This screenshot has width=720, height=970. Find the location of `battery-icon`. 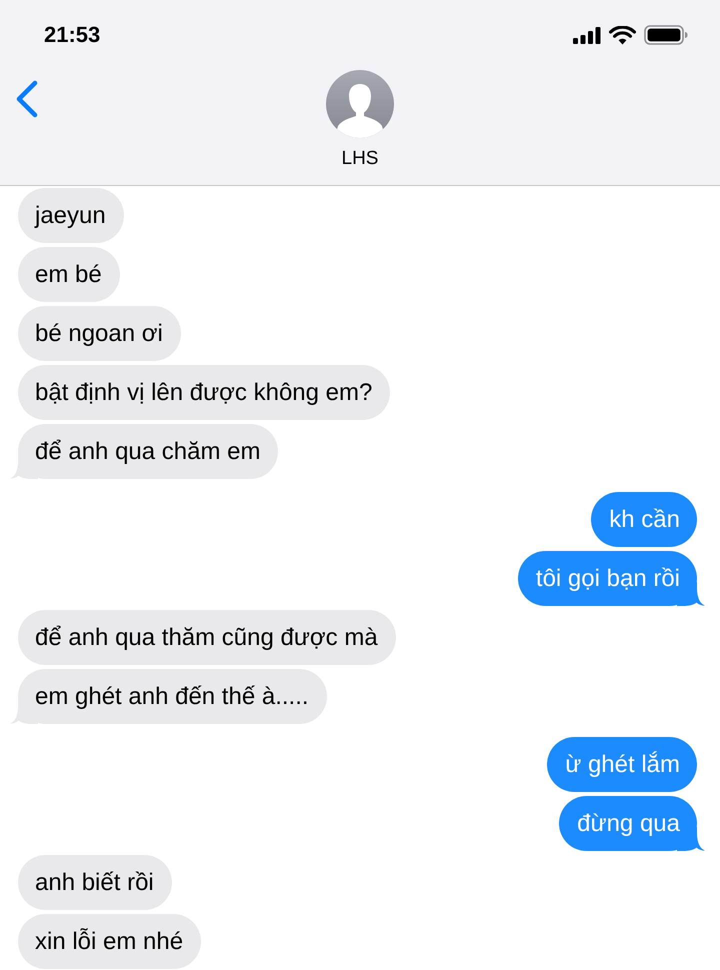

battery-icon is located at coordinates (666, 35).